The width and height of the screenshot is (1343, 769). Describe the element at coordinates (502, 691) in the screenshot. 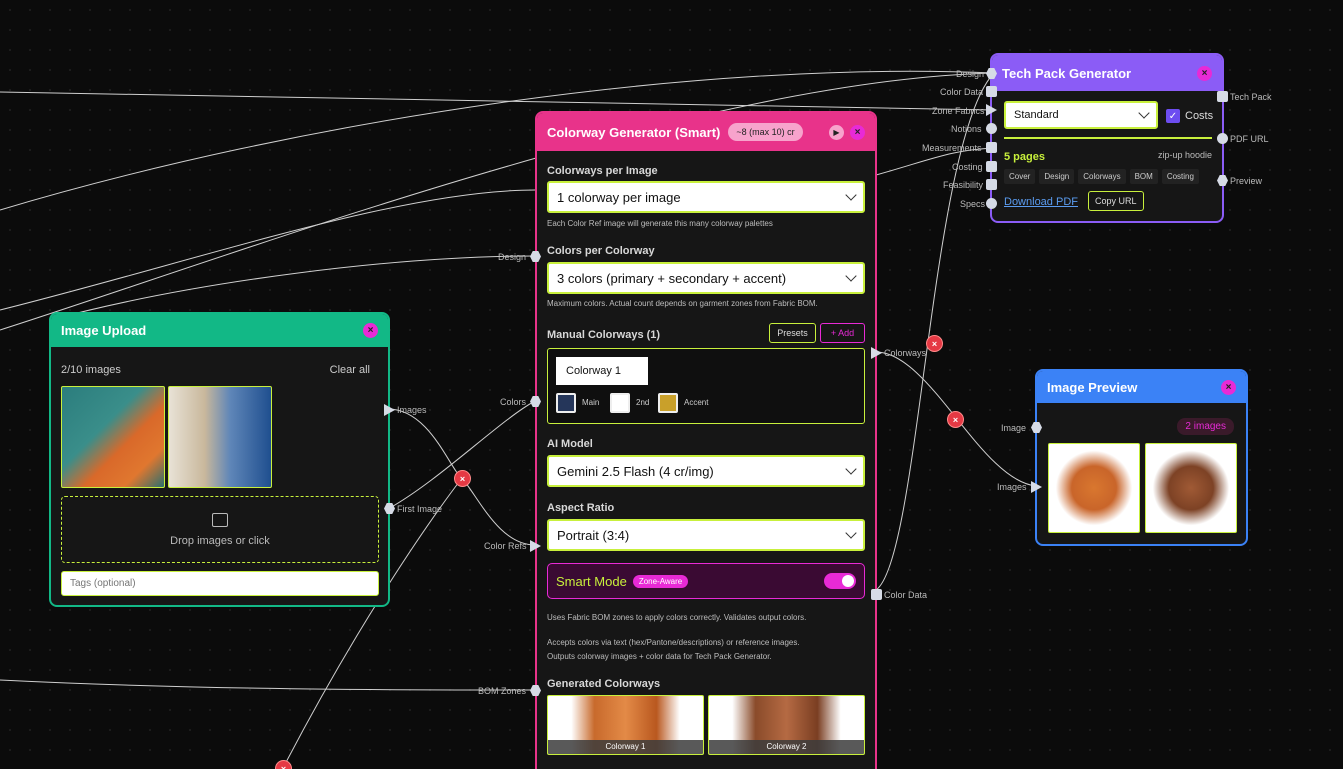

I see `port-label: BOM Zones` at that location.